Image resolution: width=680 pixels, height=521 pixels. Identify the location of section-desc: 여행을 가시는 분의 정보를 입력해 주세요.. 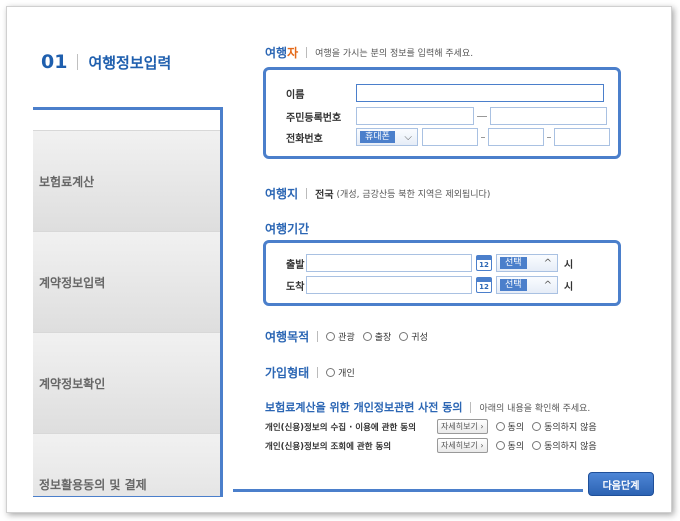
(394, 54).